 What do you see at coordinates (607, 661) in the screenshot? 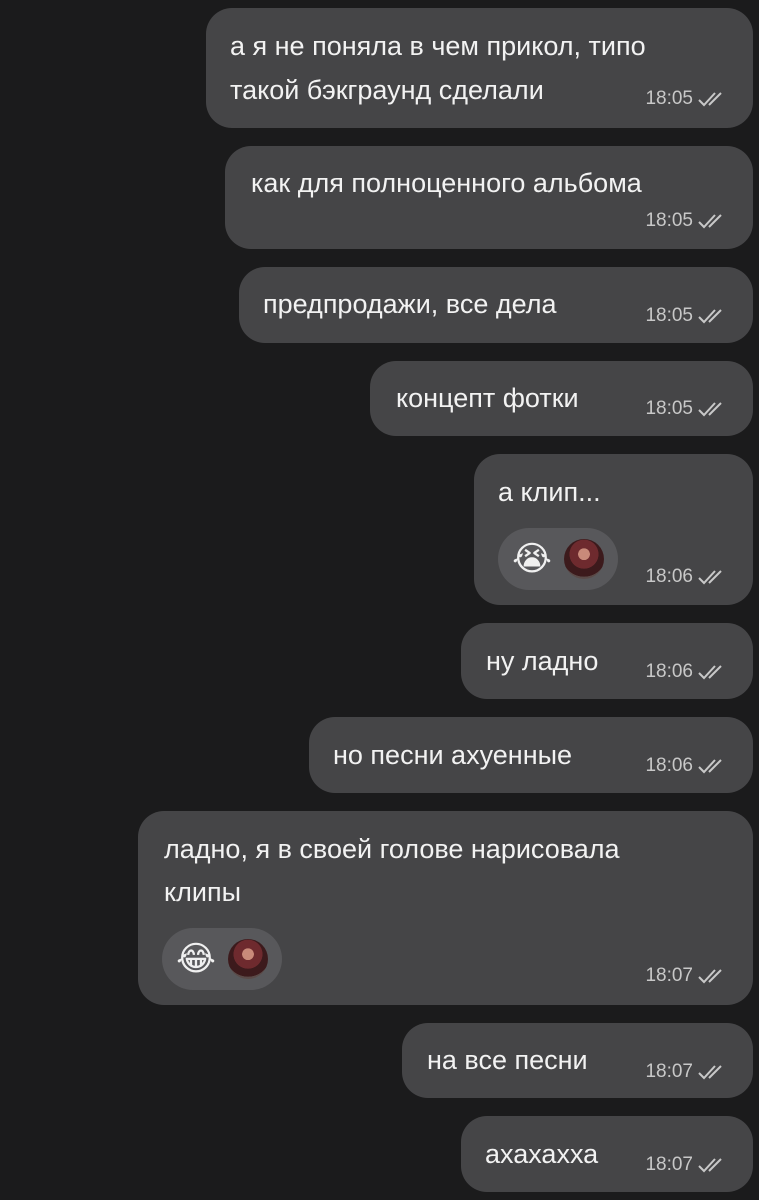
I see `message-bubble: ну ладно 18:06` at bounding box center [607, 661].